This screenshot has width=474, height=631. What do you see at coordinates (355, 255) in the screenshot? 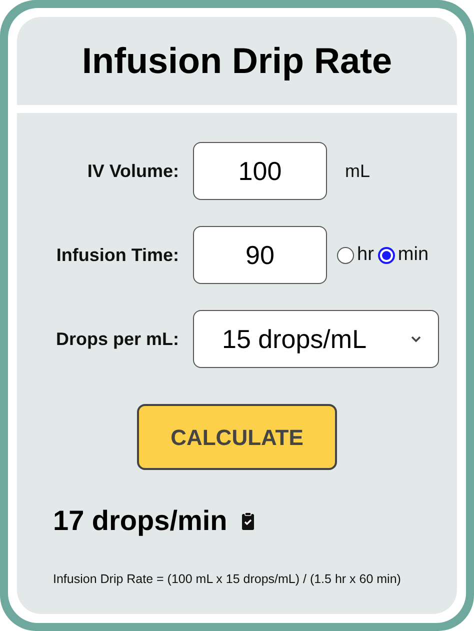
I see `unit-radio: hr` at bounding box center [355, 255].